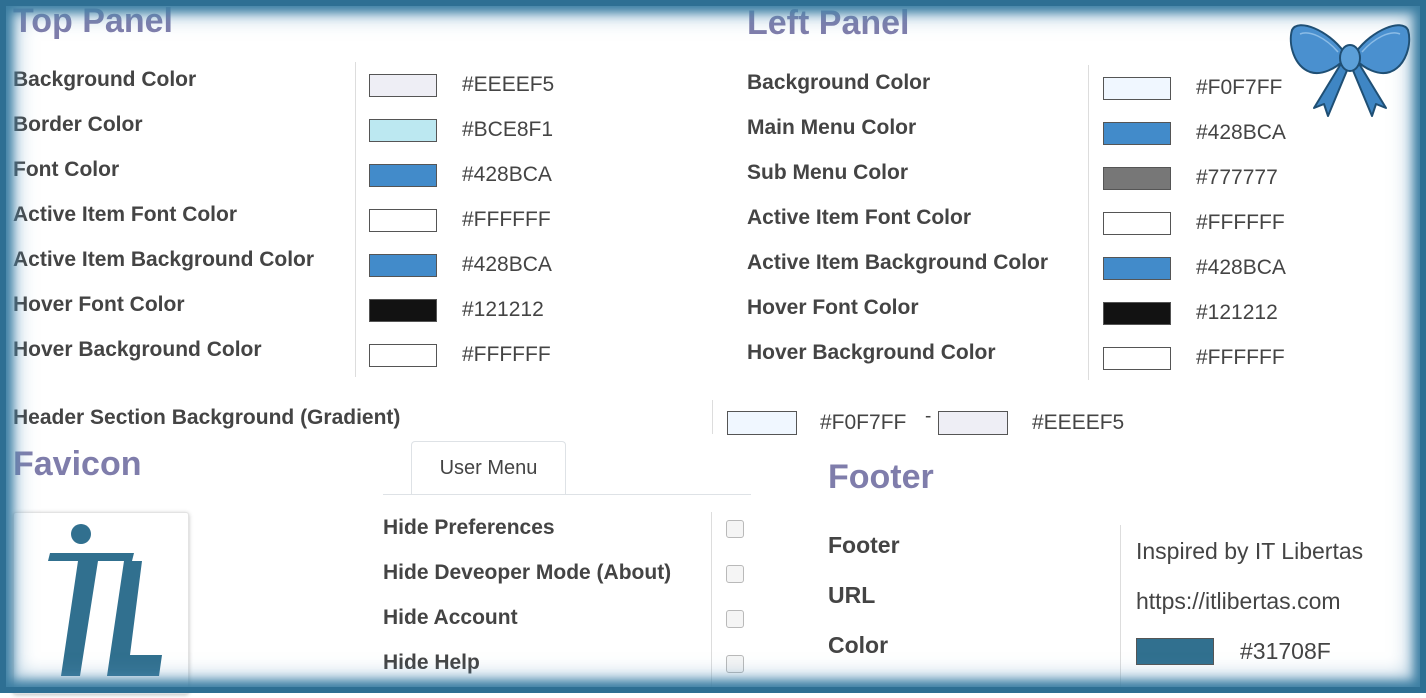 The image size is (1426, 698). I want to click on top-panel-row-label: Active Item Background Color, so click(164, 259).